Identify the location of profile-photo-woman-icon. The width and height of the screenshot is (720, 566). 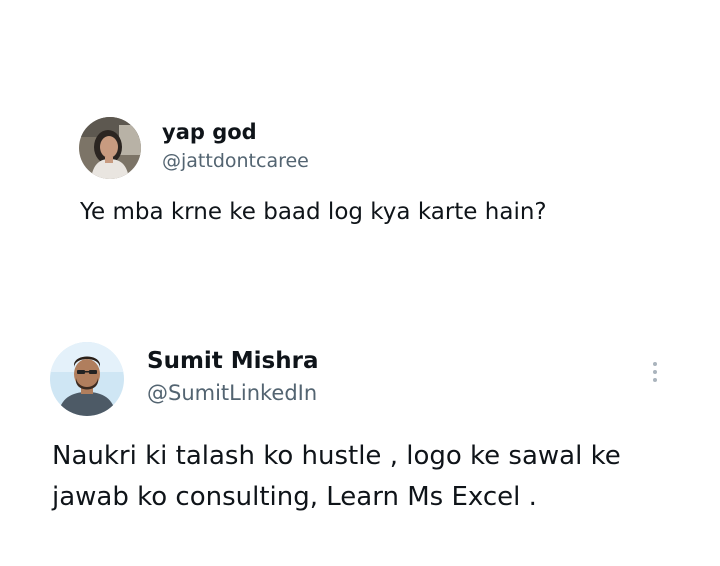
(110, 148).